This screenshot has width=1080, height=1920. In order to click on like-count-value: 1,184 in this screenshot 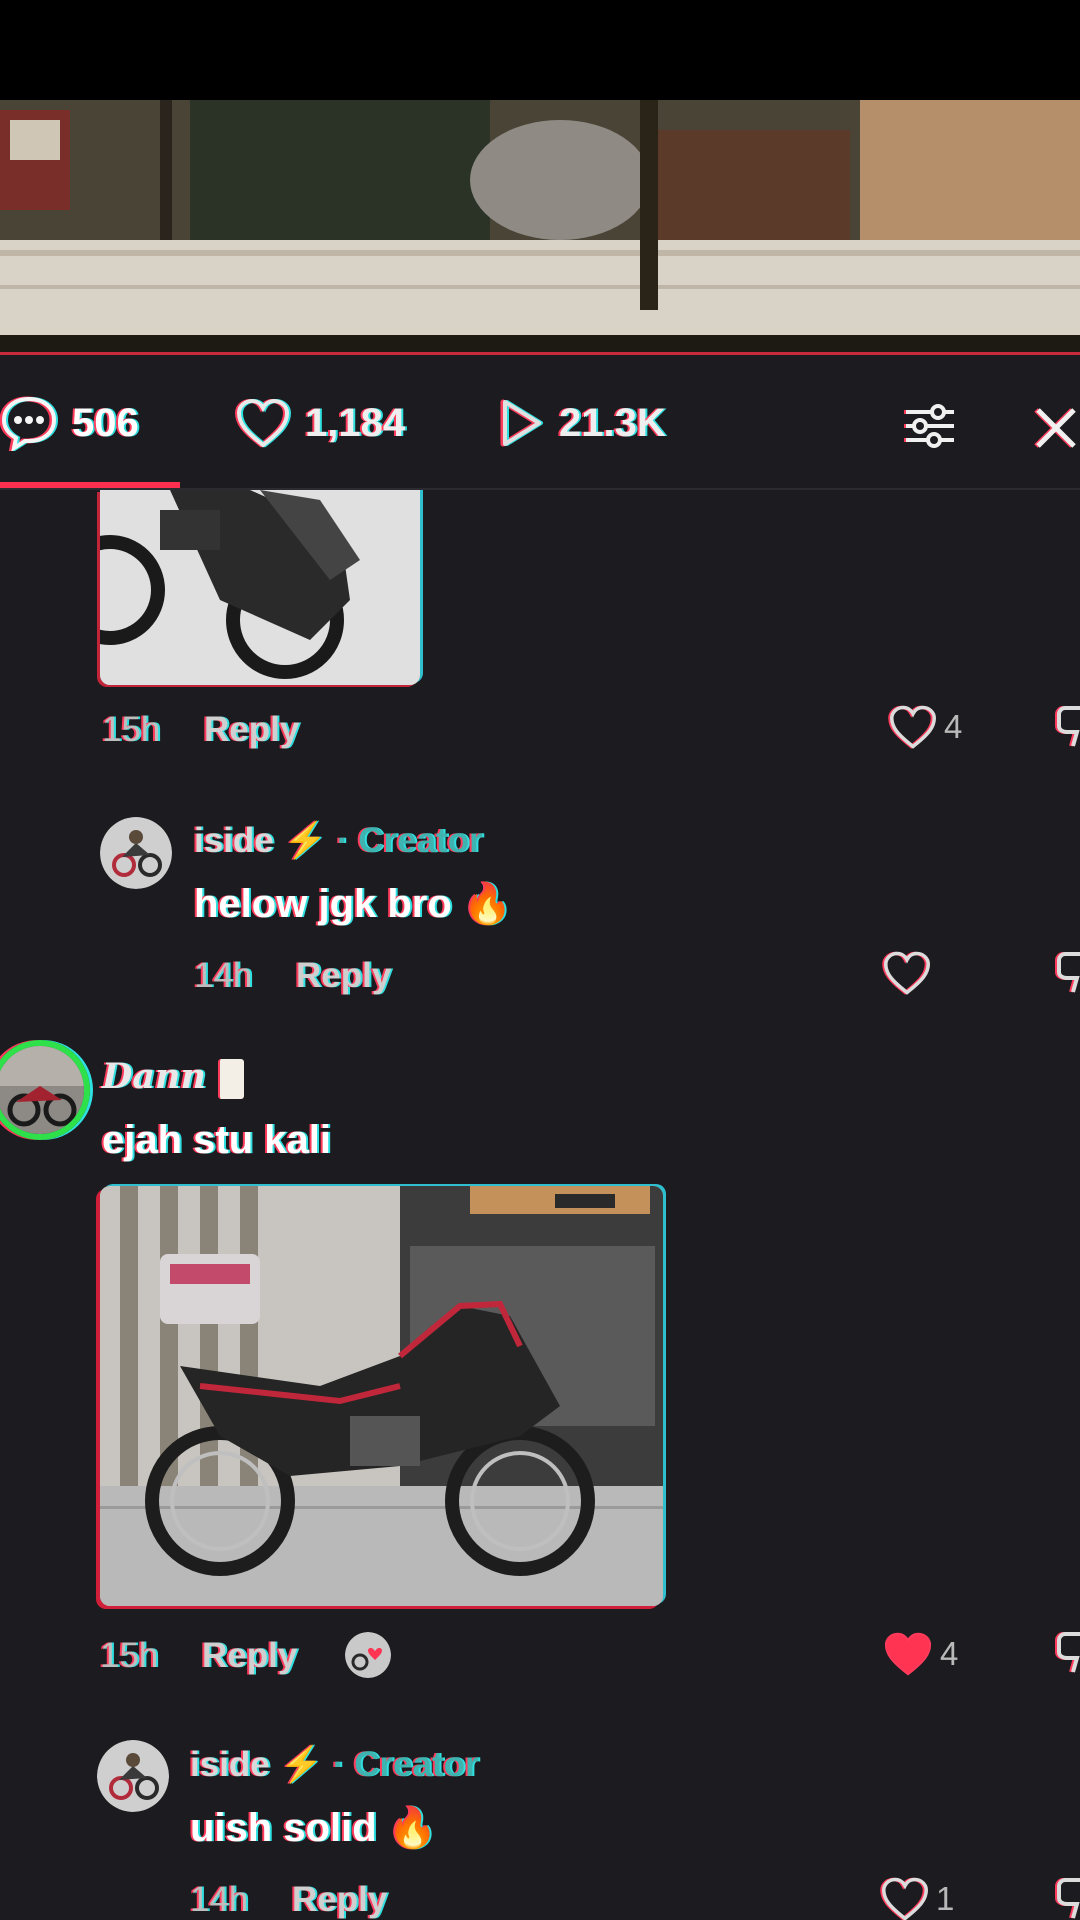, I will do `click(355, 422)`.